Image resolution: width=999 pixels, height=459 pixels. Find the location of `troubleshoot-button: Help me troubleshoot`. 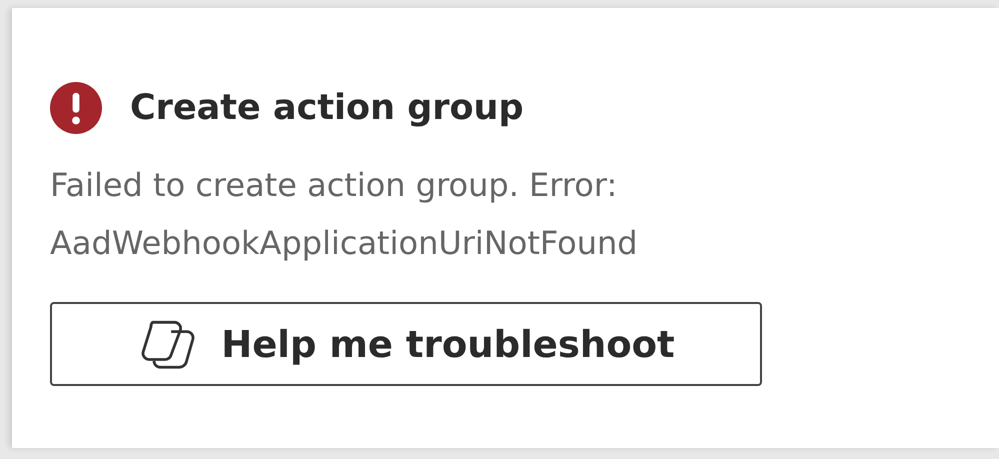

troubleshoot-button: Help me troubleshoot is located at coordinates (406, 344).